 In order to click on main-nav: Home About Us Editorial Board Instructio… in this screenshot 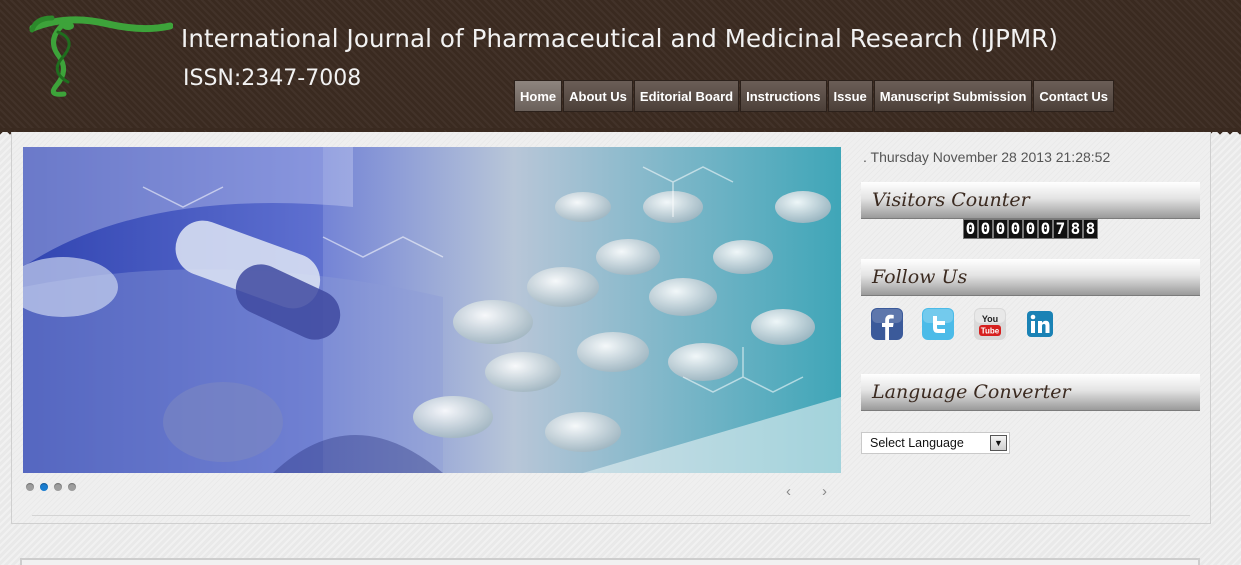, I will do `click(814, 96)`.